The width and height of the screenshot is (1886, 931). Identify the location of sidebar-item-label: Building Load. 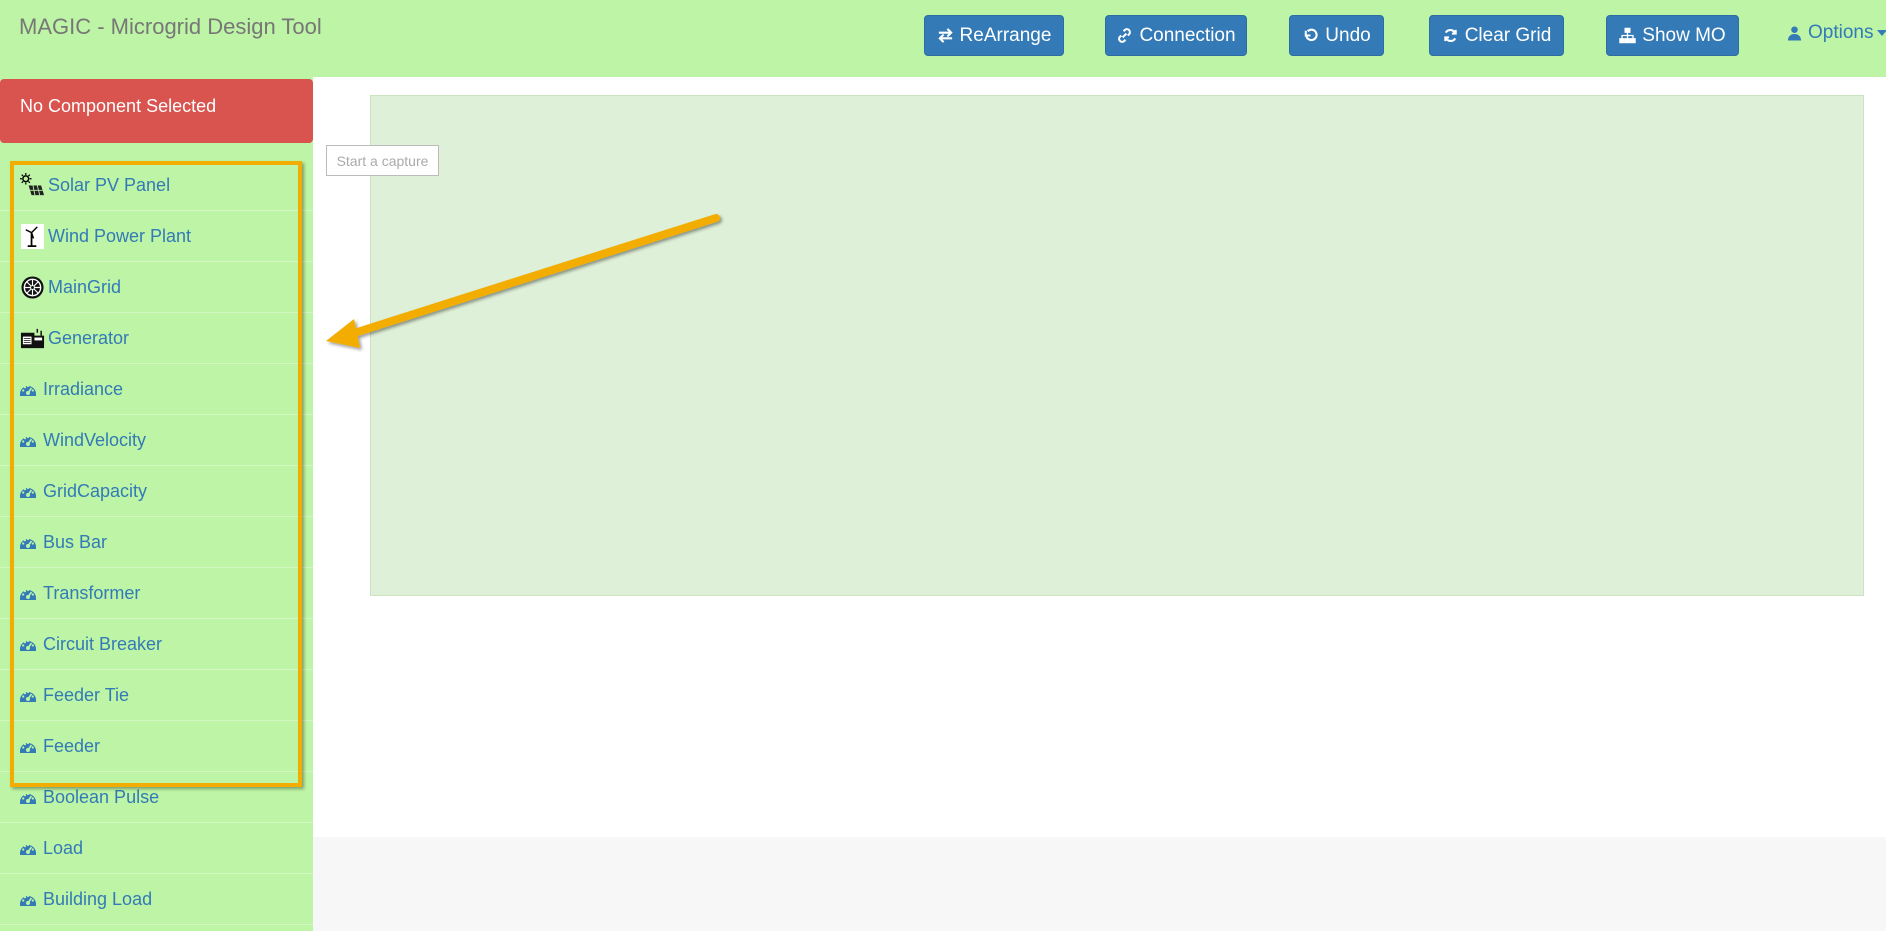
(98, 898).